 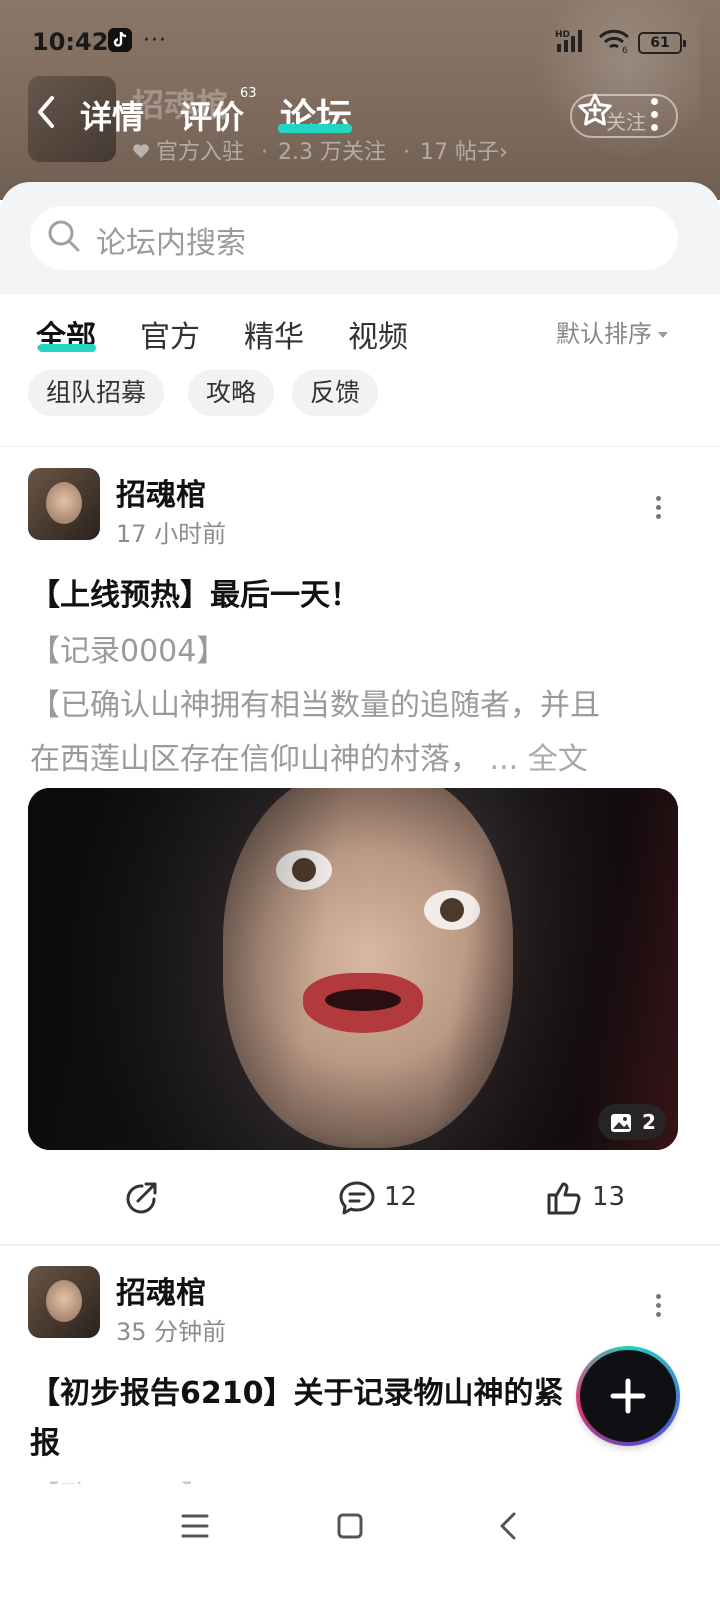 What do you see at coordinates (255, 759) in the screenshot?
I see `post-text-excerpt: 在西莲山区存在信仰山神的村落，` at bounding box center [255, 759].